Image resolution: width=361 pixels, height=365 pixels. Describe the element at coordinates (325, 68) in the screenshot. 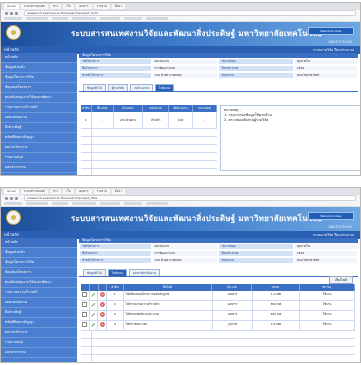

I see `form-value: 2561` at that location.